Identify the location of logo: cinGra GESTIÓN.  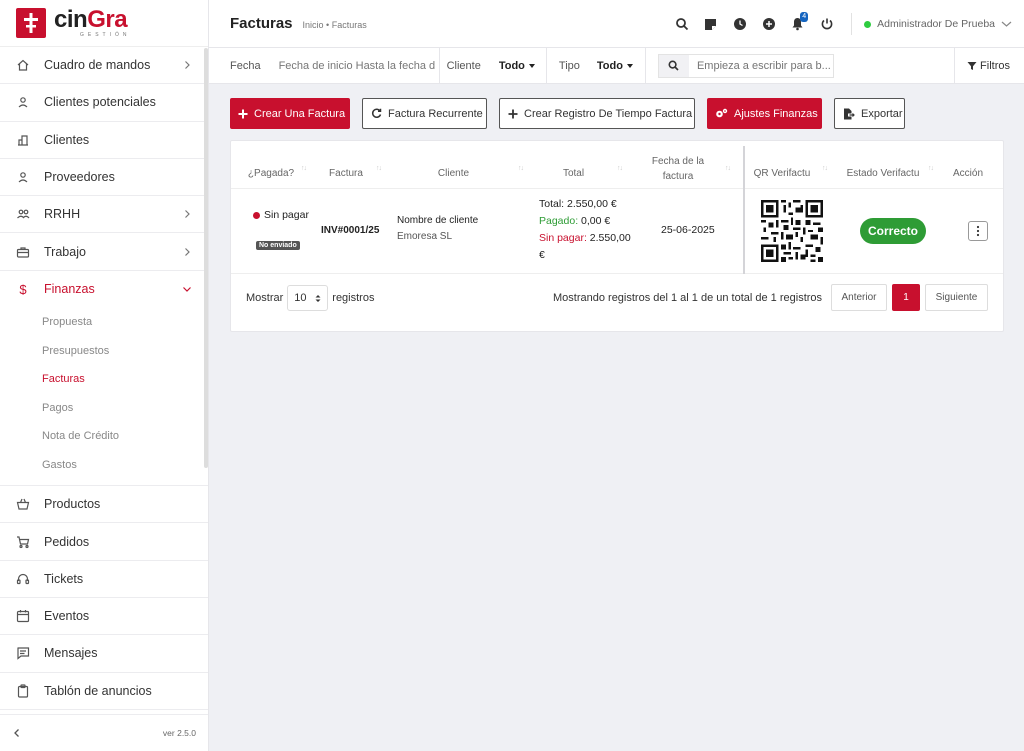
(104, 23).